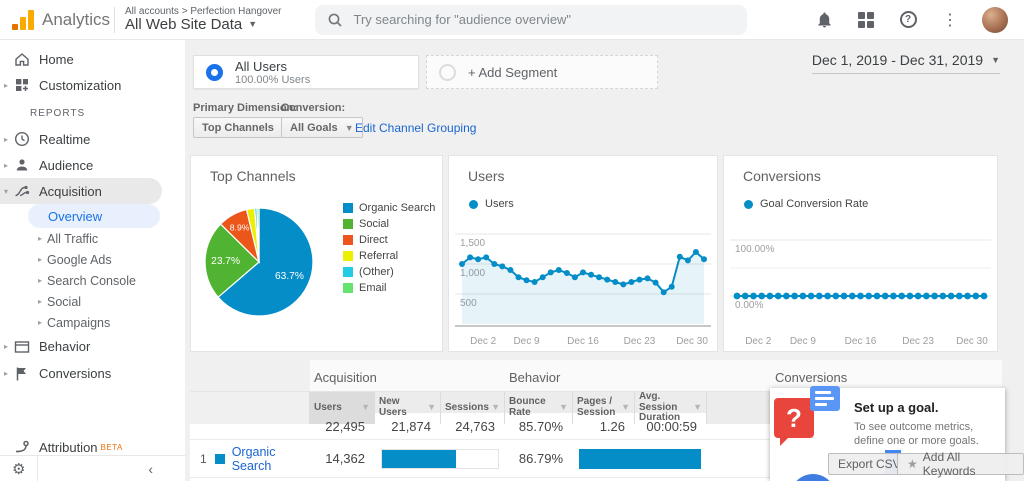 The width and height of the screenshot is (1024, 481). What do you see at coordinates (540, 458) in the screenshot?
I see `row-bounce-rate: 86.79%` at bounding box center [540, 458].